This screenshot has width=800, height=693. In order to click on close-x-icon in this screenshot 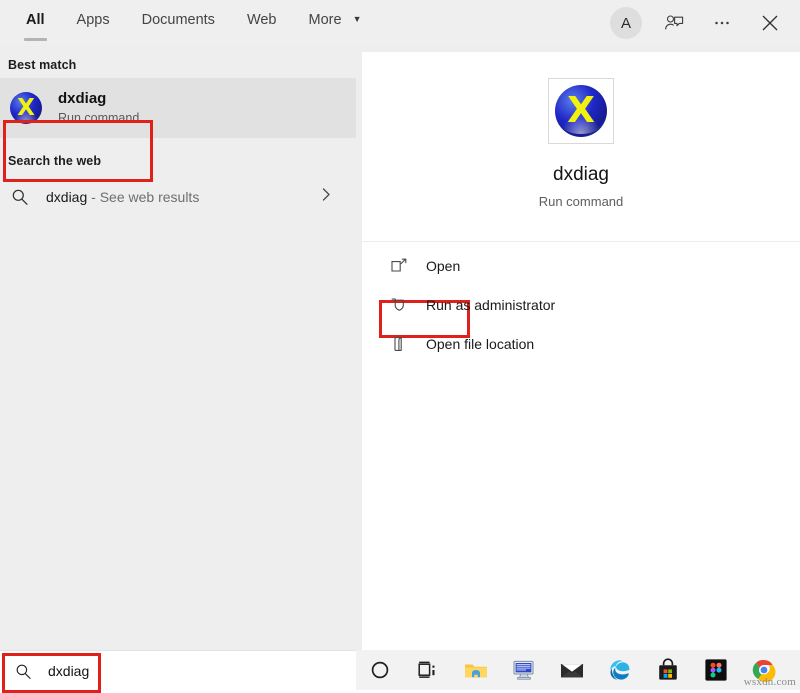, I will do `click(770, 23)`.